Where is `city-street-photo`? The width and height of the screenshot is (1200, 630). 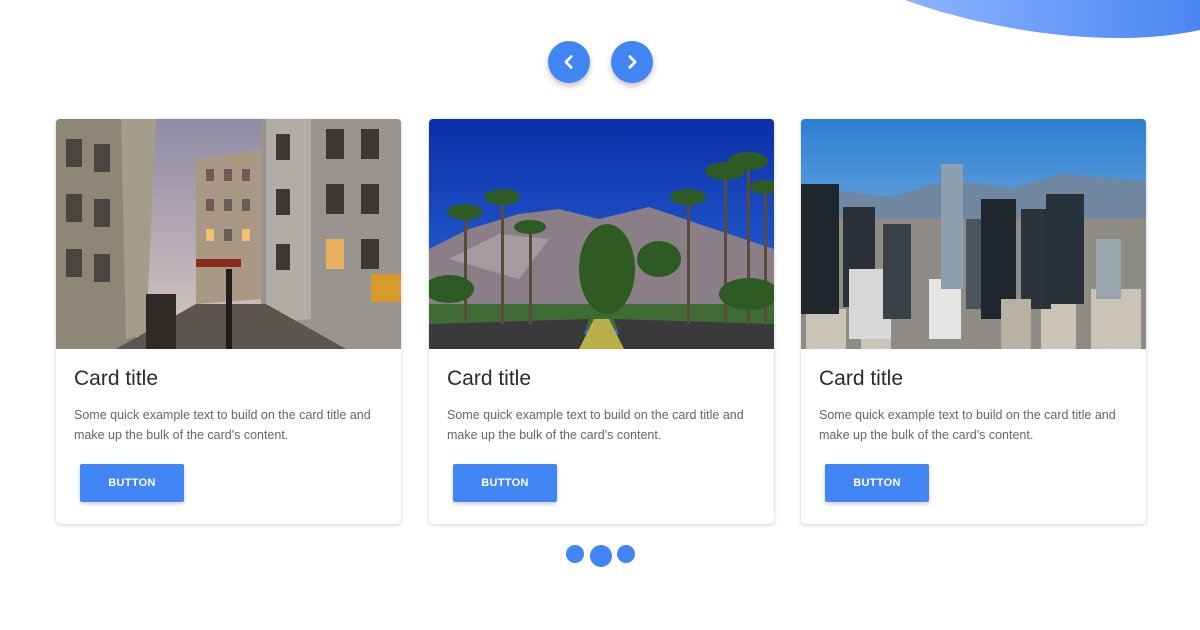 city-street-photo is located at coordinates (228, 234).